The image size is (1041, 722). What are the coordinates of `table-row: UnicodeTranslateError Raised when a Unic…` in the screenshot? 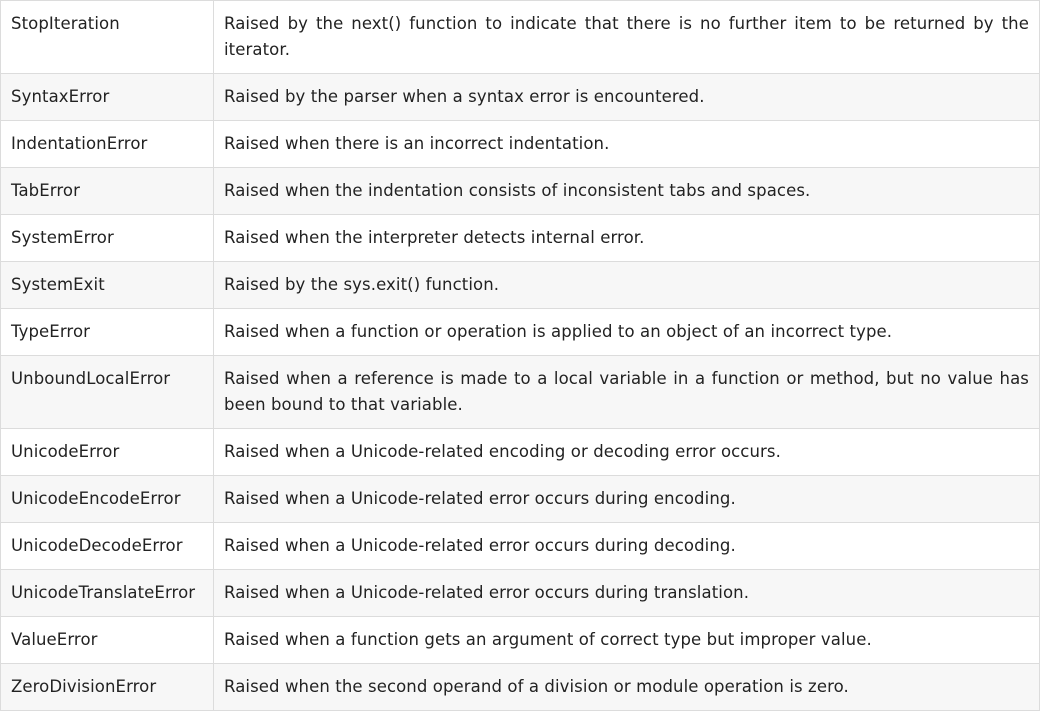 It's located at (520, 593).